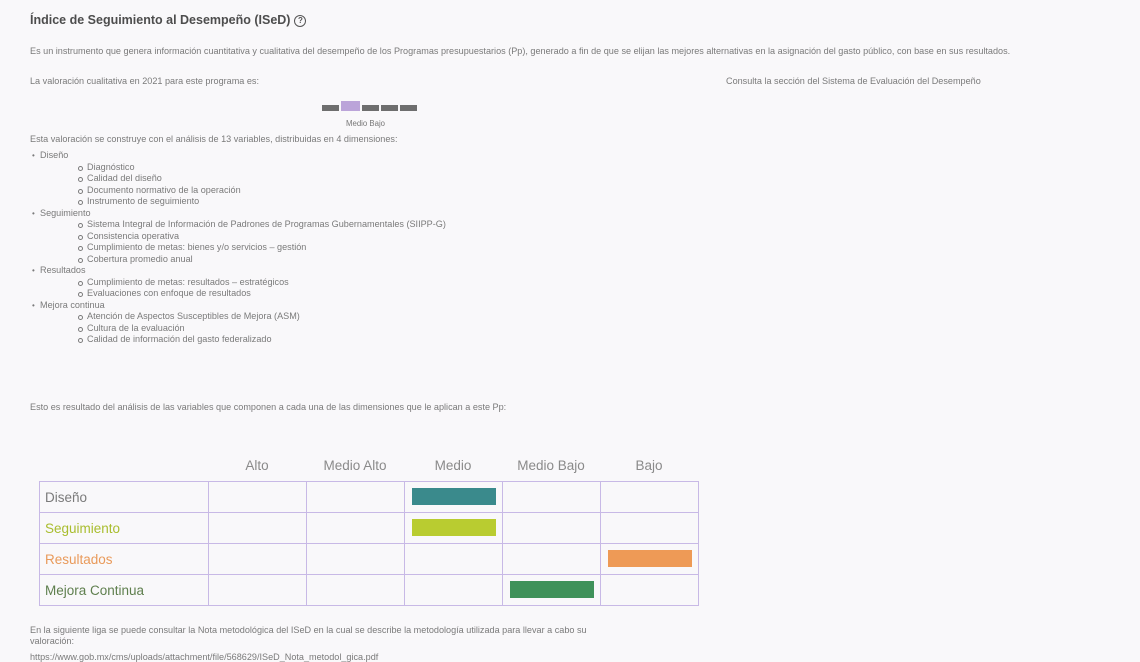 The image size is (1140, 662). Describe the element at coordinates (366, 123) in the screenshot. I see `meter-label: Medio Bajo` at that location.